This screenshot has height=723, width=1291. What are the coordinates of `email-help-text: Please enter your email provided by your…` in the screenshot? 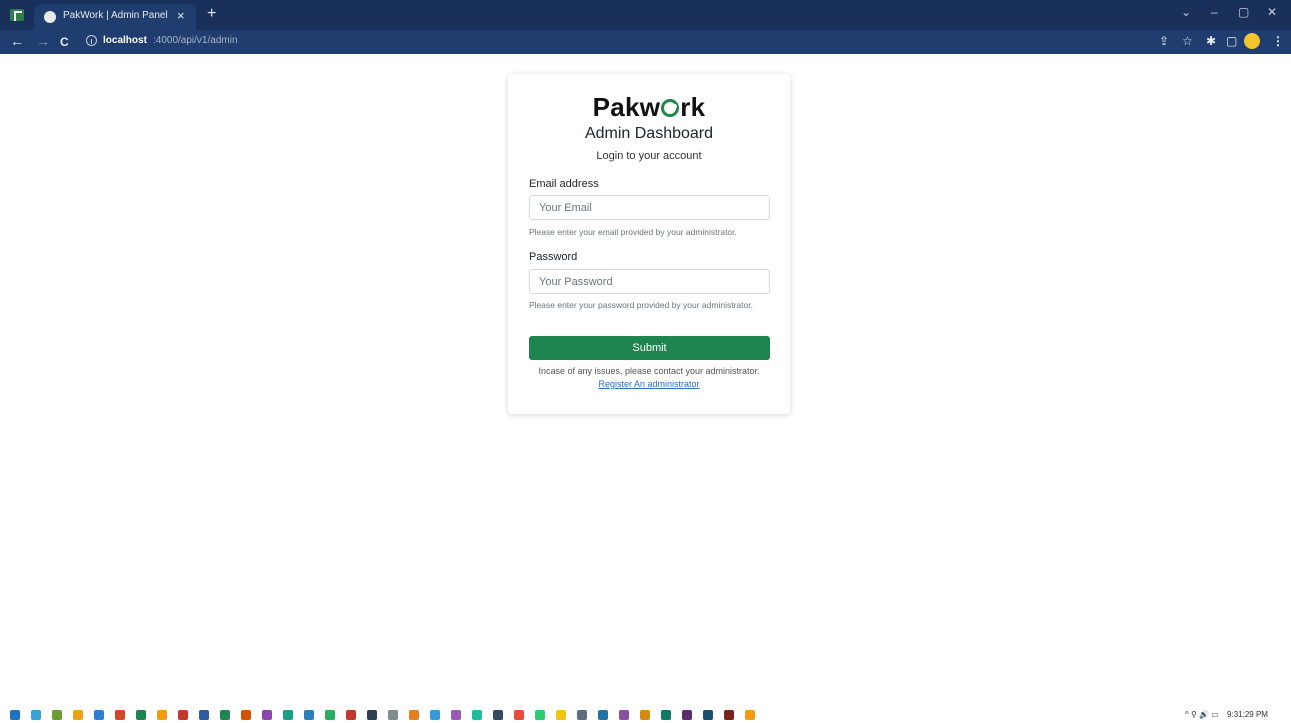 It's located at (633, 232).